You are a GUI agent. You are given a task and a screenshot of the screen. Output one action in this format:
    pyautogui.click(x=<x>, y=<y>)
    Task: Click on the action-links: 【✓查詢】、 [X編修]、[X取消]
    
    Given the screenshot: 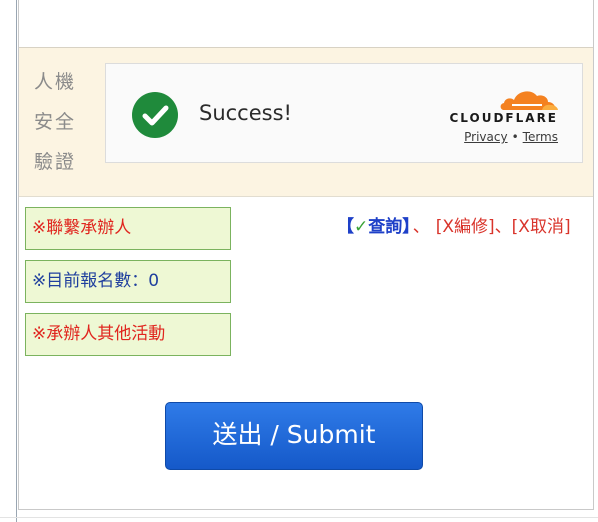 What is the action you would take?
    pyautogui.click(x=454, y=224)
    